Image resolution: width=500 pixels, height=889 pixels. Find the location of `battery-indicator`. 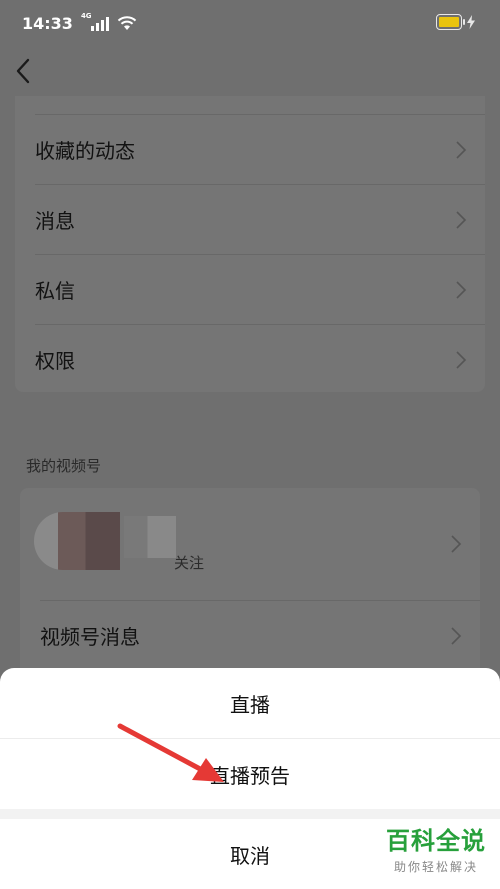

battery-indicator is located at coordinates (456, 22).